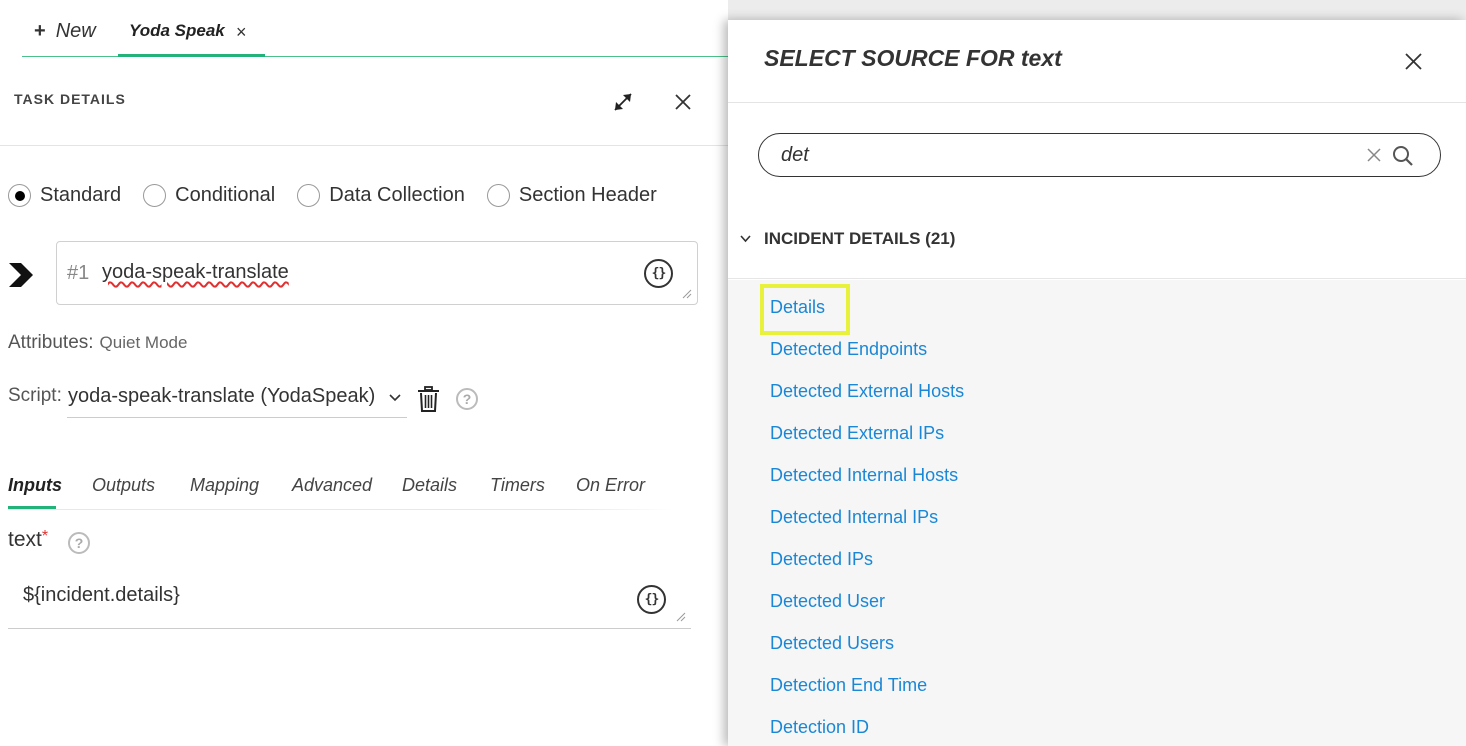  What do you see at coordinates (195, 272) in the screenshot?
I see `task-name-value: yoda-speak-translate` at bounding box center [195, 272].